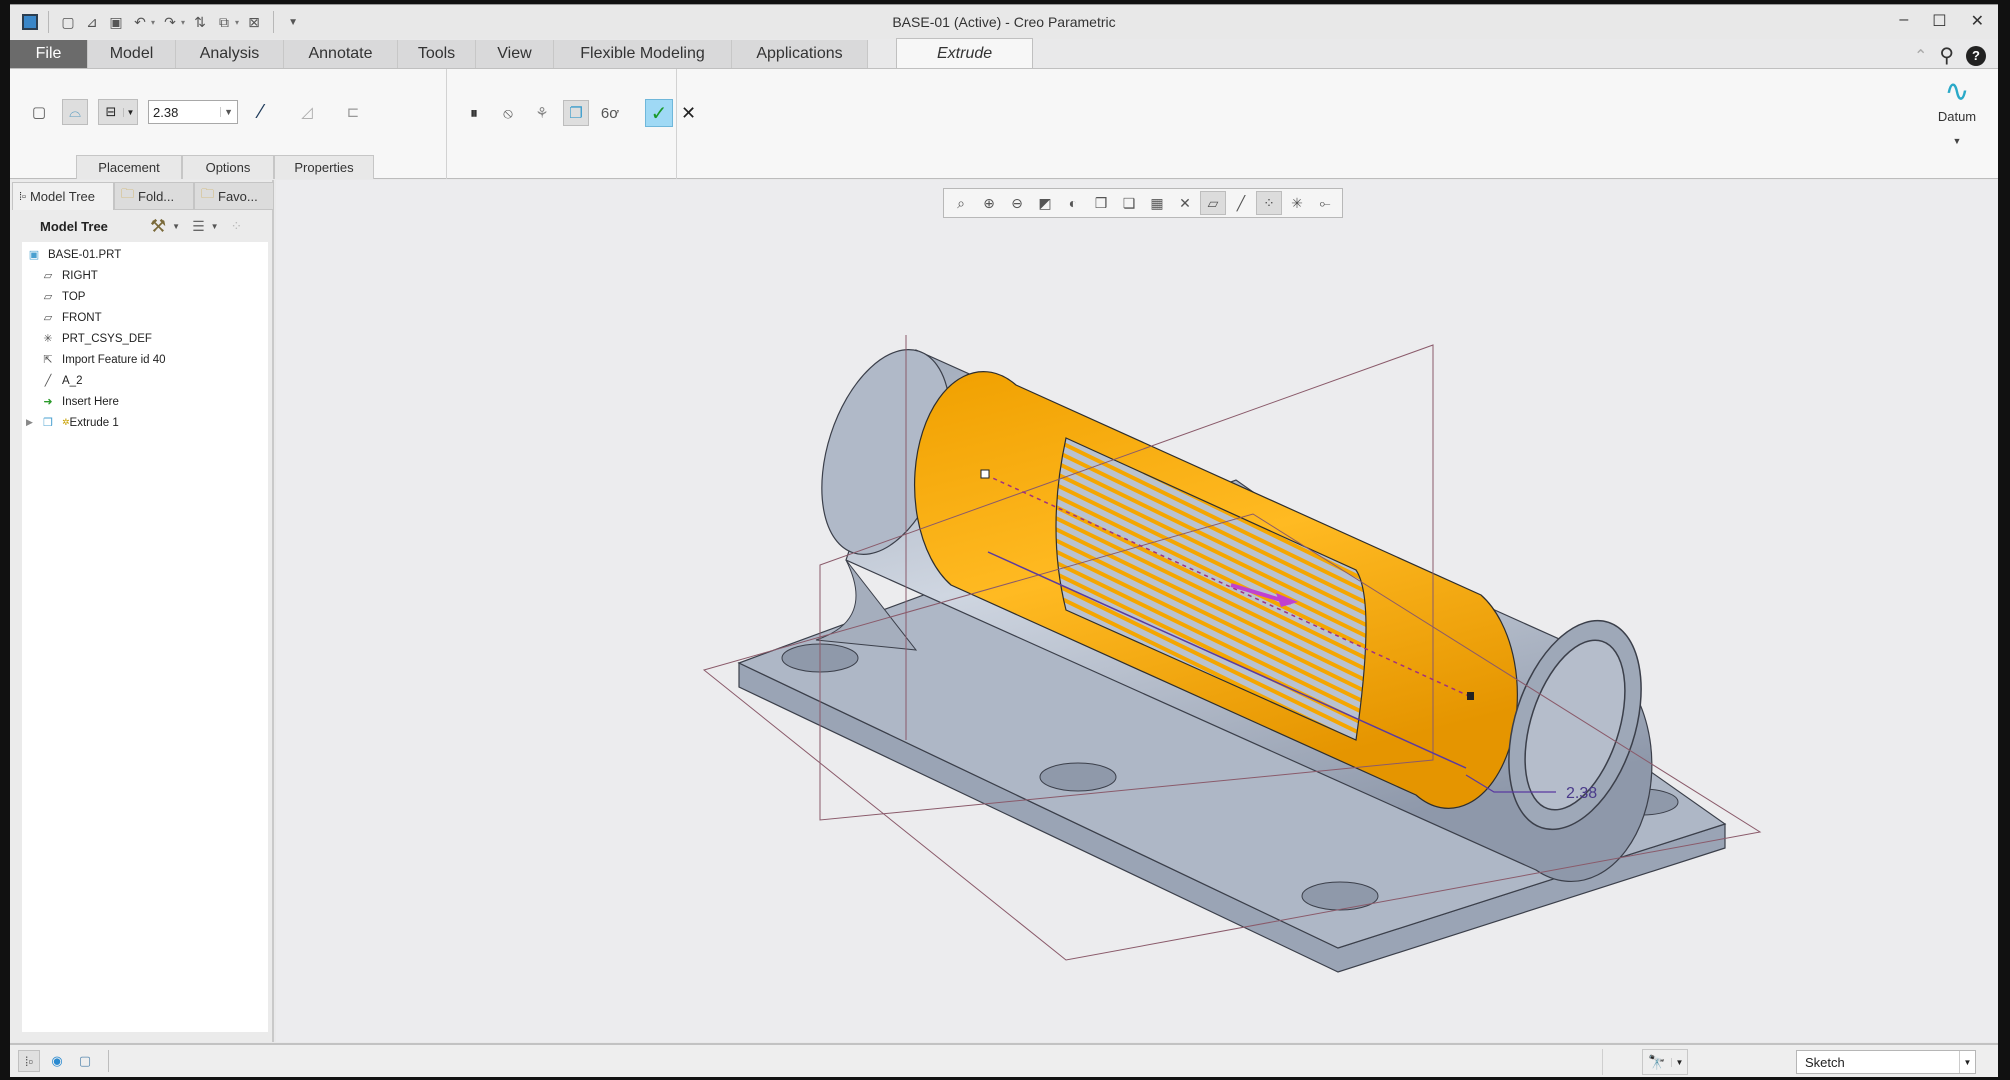  I want to click on search-icon: ⚲, so click(1946, 55).